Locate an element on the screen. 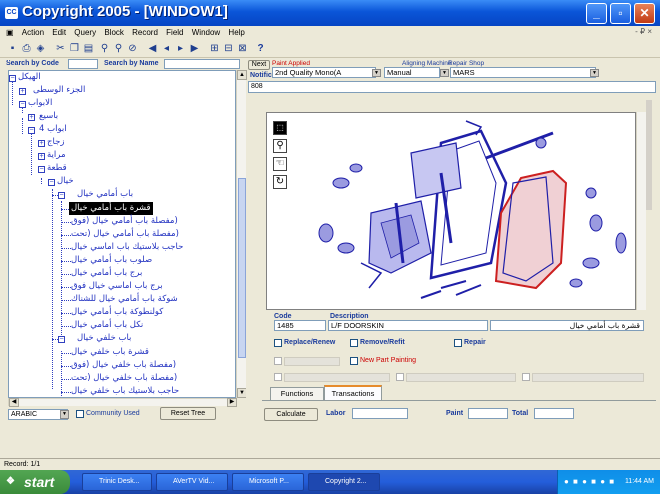  tree-node: نكل باب أمامي خيال is located at coordinates (107, 325).